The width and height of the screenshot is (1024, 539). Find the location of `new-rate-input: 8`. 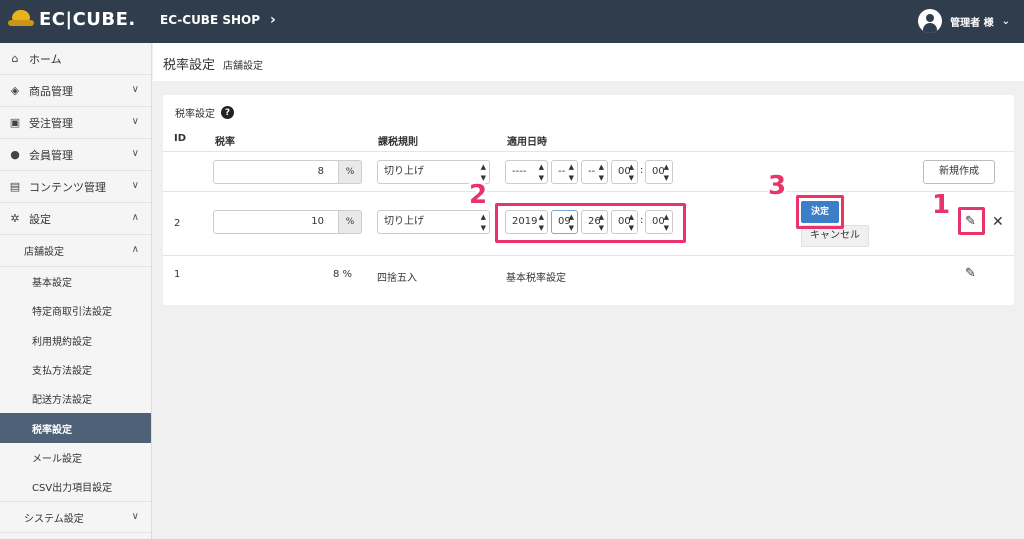

new-rate-input: 8 is located at coordinates (276, 172).